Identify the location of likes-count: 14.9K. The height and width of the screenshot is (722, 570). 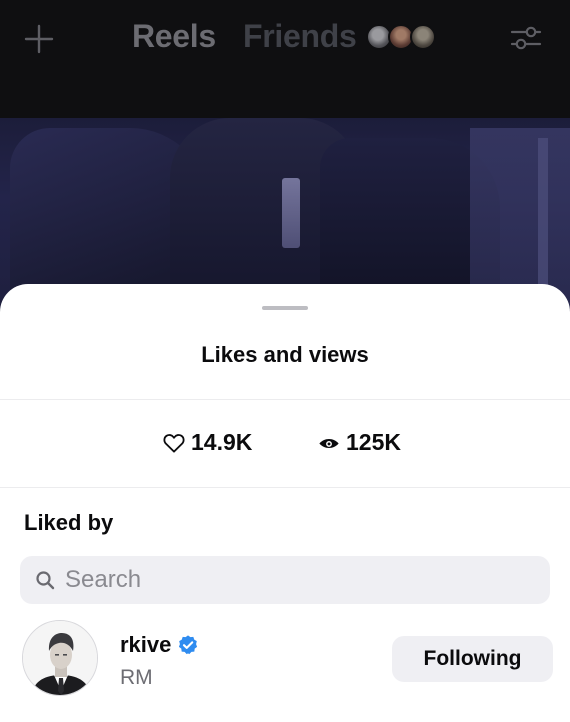
(222, 442).